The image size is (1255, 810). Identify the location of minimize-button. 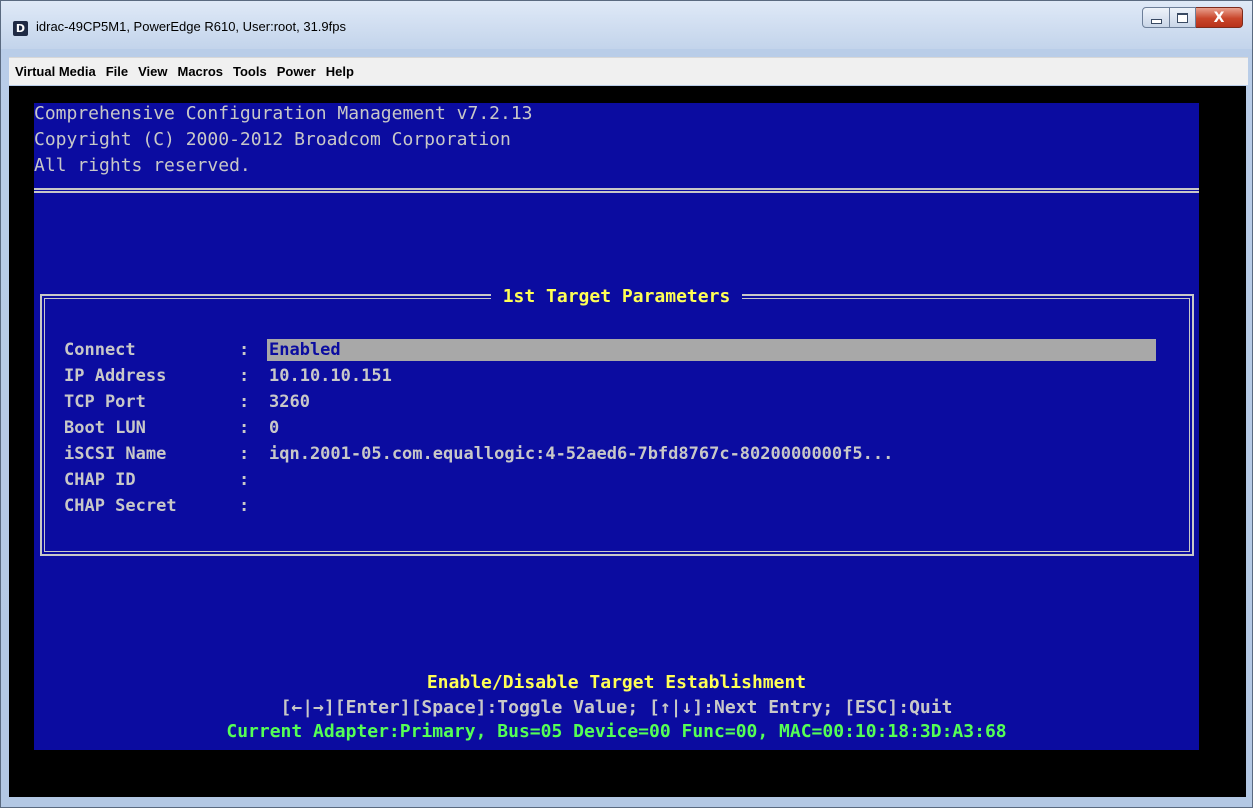
(1156, 17).